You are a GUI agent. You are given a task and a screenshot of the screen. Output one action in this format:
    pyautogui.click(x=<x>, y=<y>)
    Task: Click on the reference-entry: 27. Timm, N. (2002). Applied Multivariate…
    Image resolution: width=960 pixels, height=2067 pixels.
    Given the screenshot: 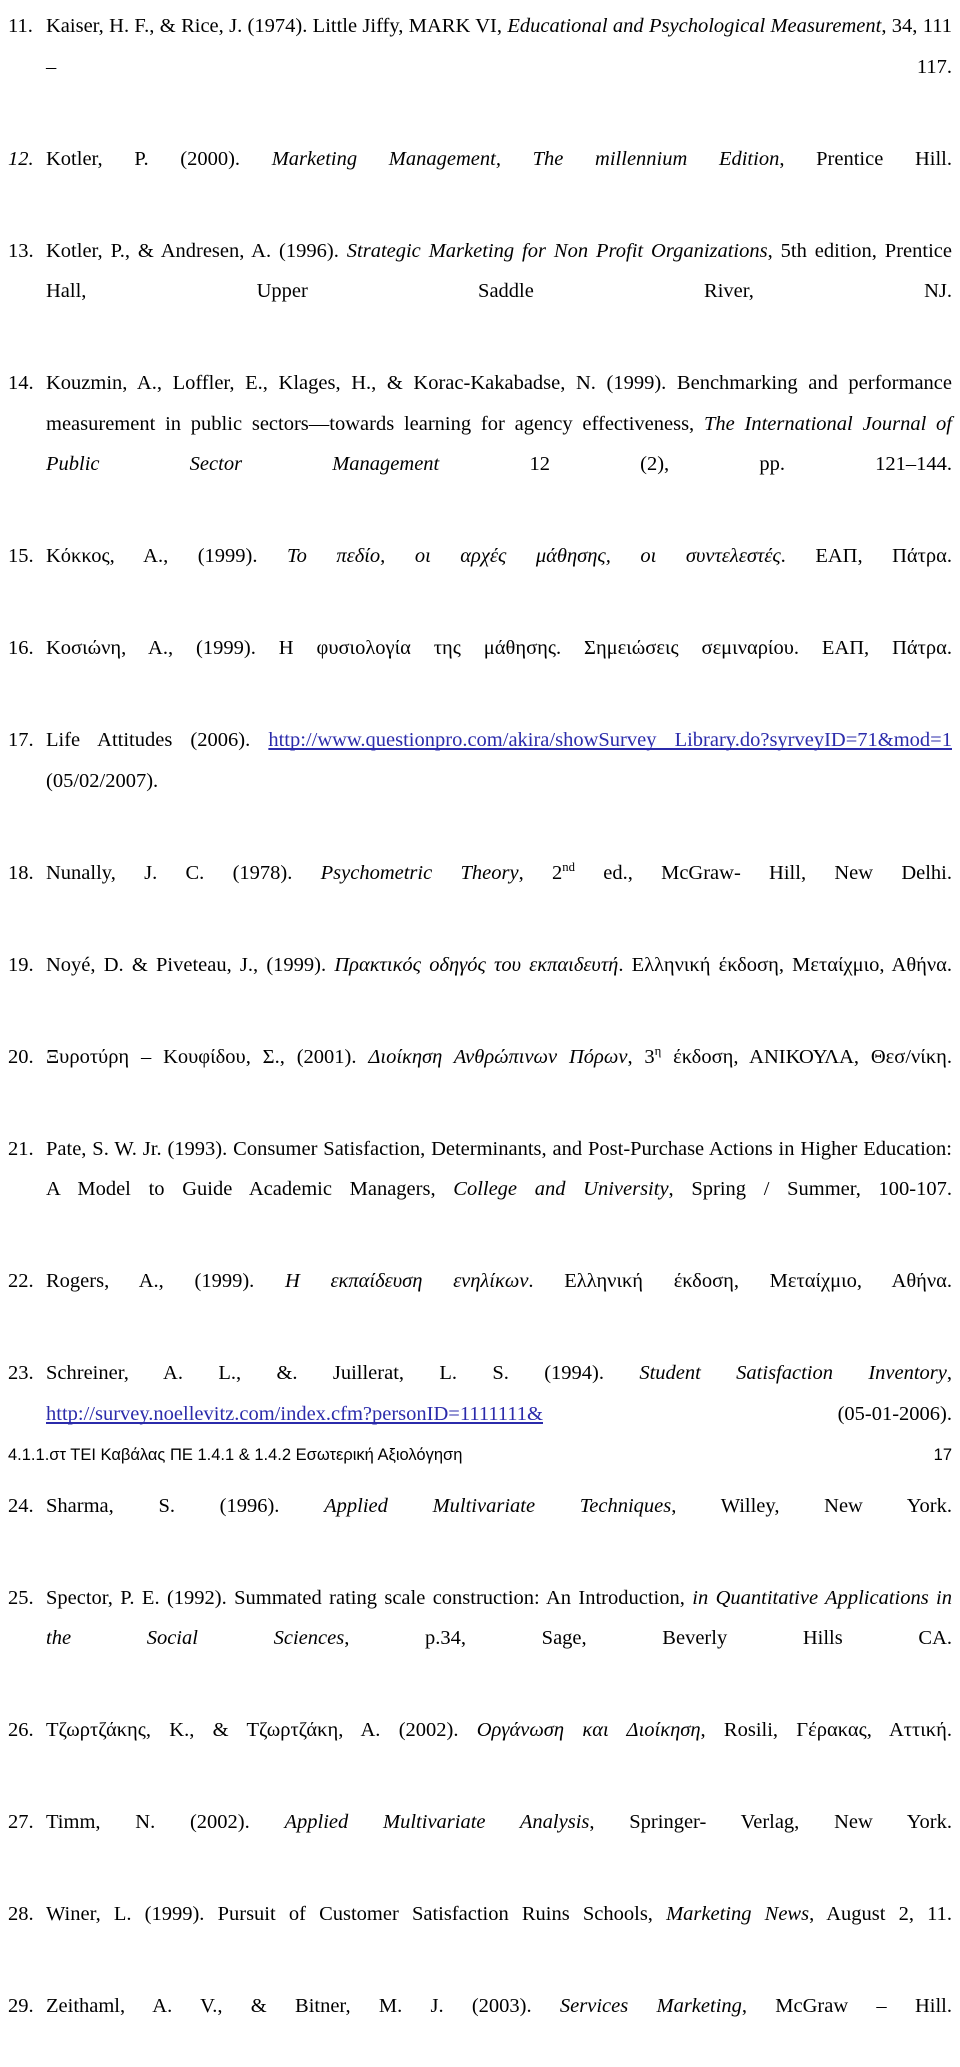 What is the action you would take?
    pyautogui.click(x=480, y=1842)
    